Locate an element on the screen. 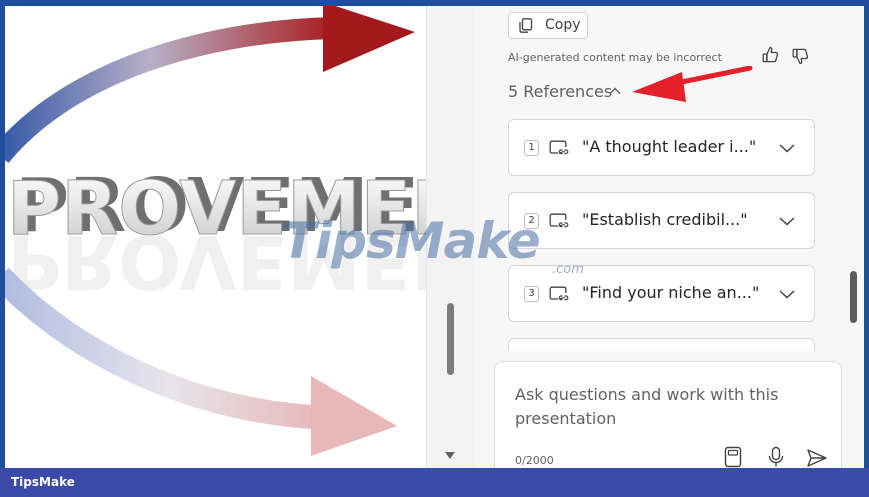 The width and height of the screenshot is (869, 497). references-toggle: 5 References is located at coordinates (560, 91).